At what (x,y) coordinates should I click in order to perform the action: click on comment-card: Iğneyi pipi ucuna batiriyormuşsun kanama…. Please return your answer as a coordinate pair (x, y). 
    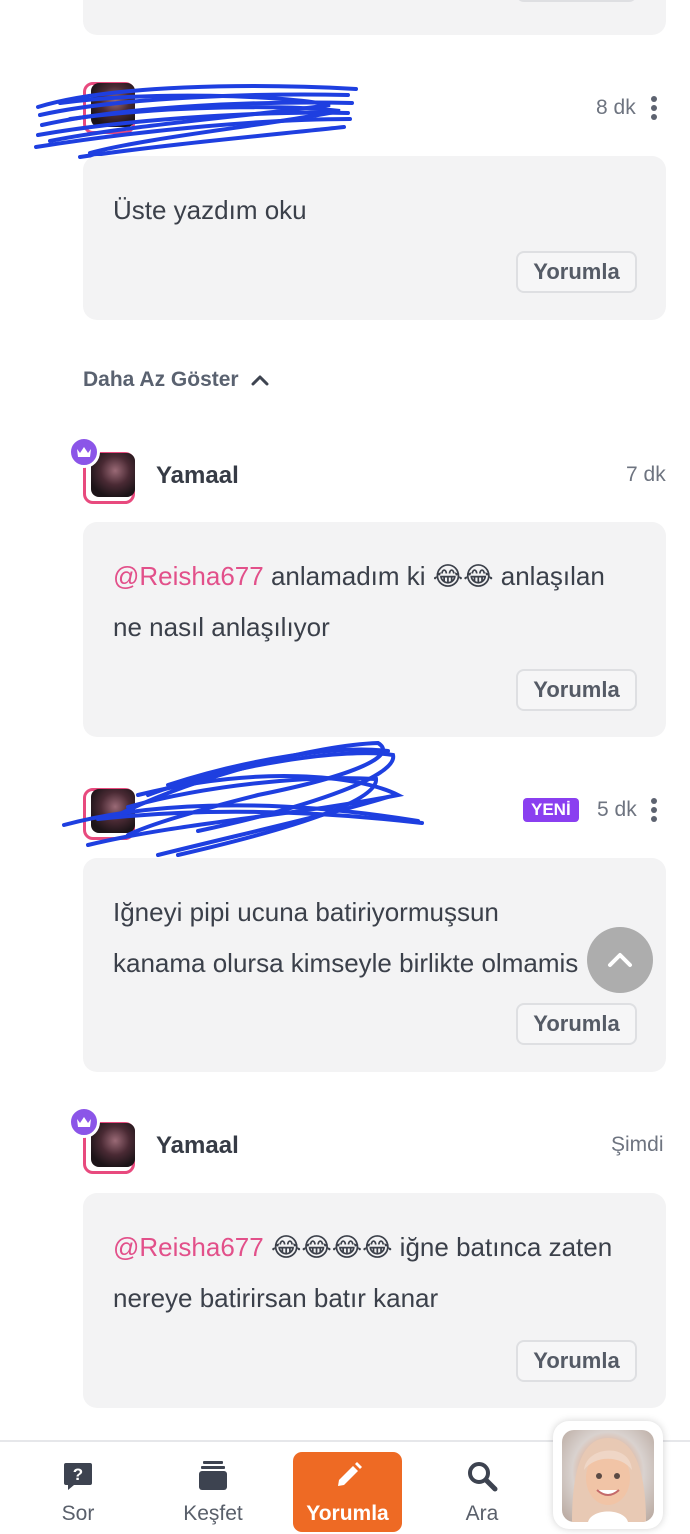
    Looking at the image, I should click on (374, 965).